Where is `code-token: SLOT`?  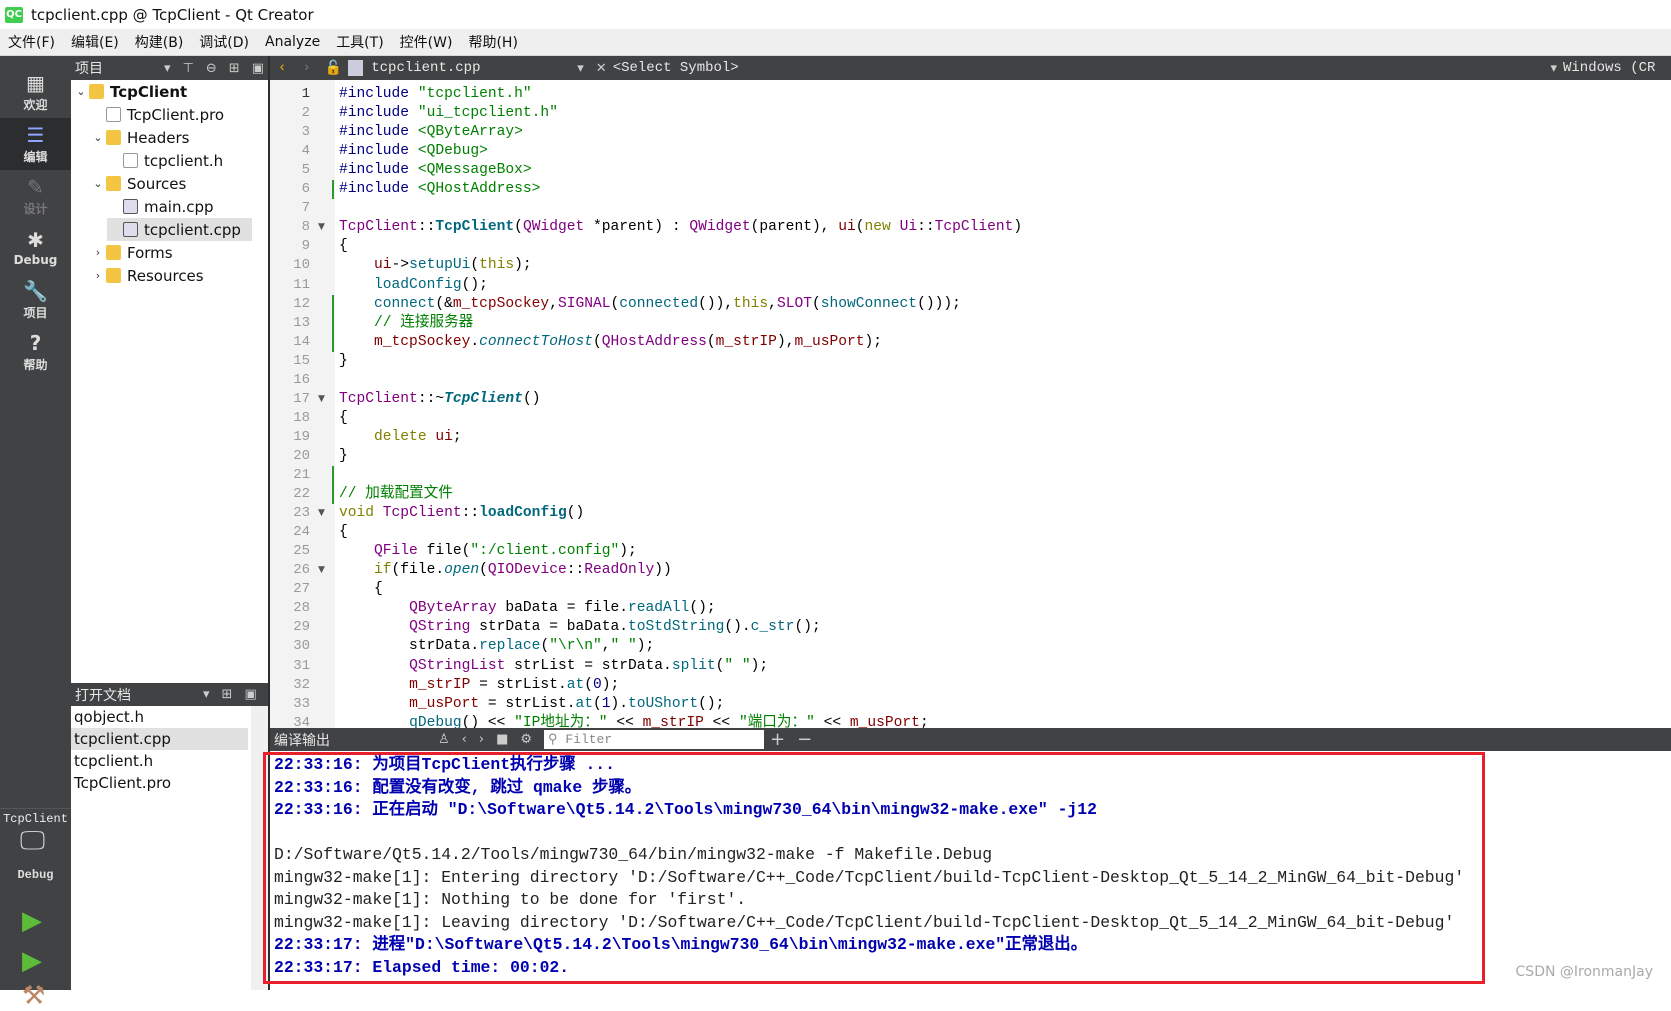
code-token: SLOT is located at coordinates (794, 303).